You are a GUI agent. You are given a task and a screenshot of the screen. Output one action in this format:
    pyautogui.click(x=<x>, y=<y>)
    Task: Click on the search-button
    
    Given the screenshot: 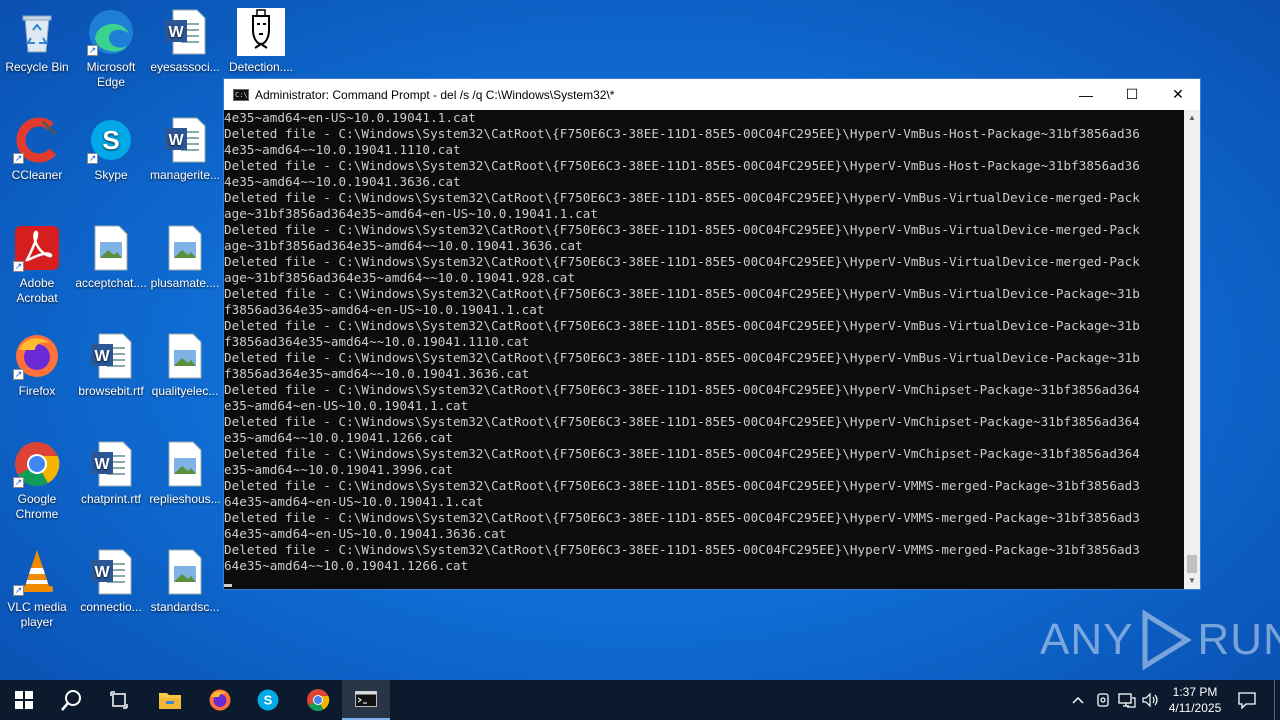 What is the action you would take?
    pyautogui.click(x=72, y=700)
    